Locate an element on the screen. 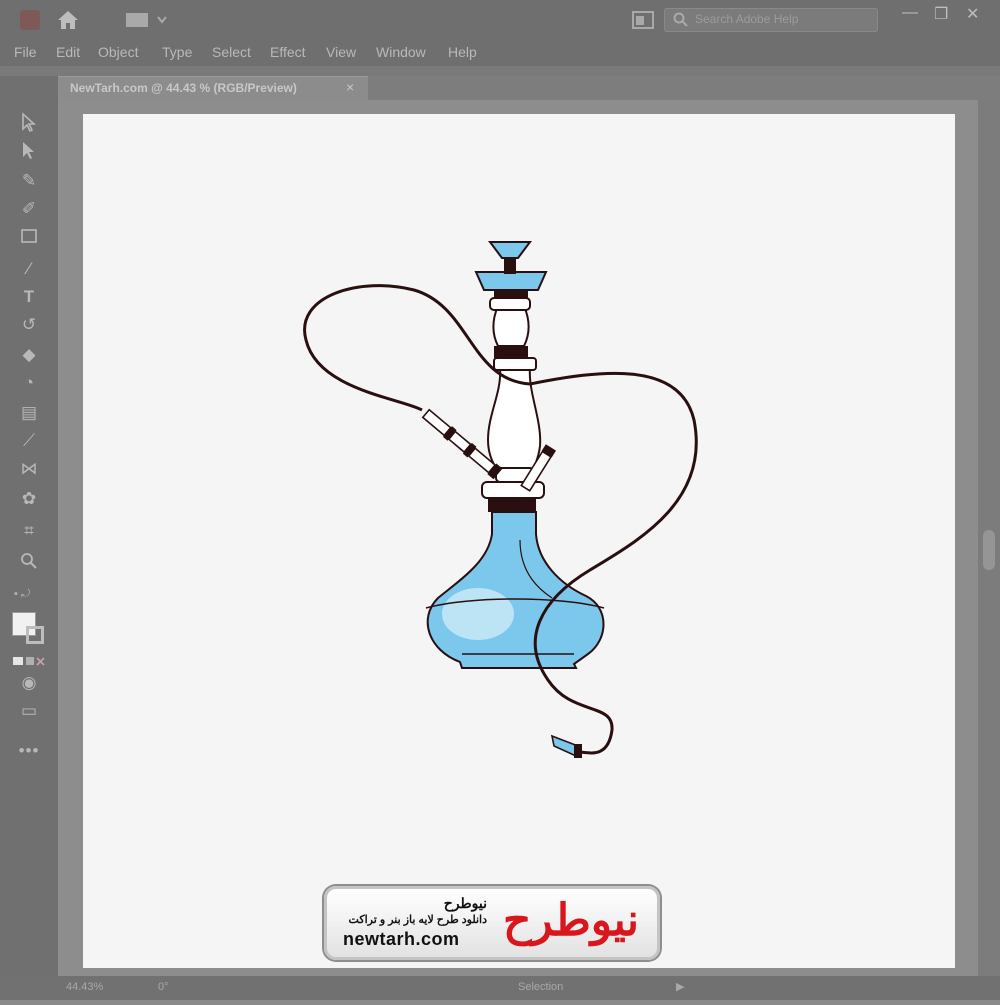 This screenshot has height=1005, width=1000. close-icon: ✕ is located at coordinates (972, 14).